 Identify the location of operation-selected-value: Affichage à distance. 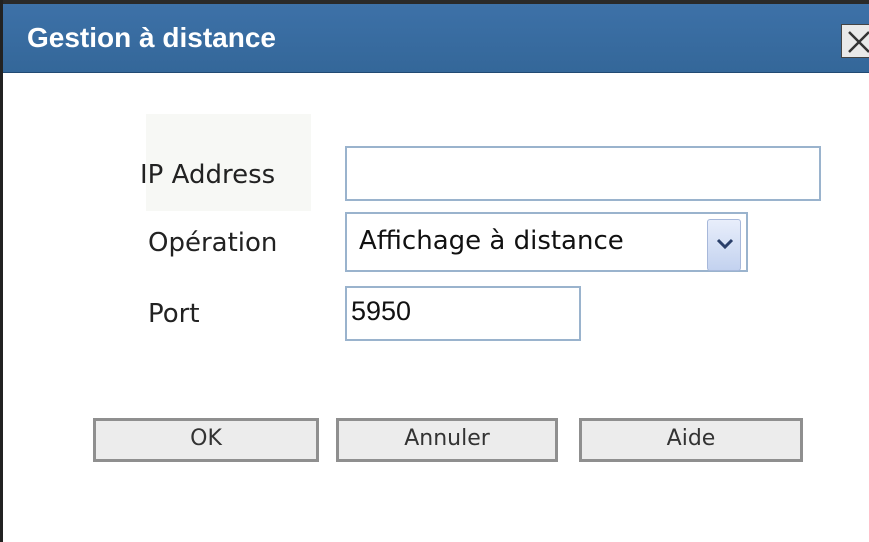
(491, 241).